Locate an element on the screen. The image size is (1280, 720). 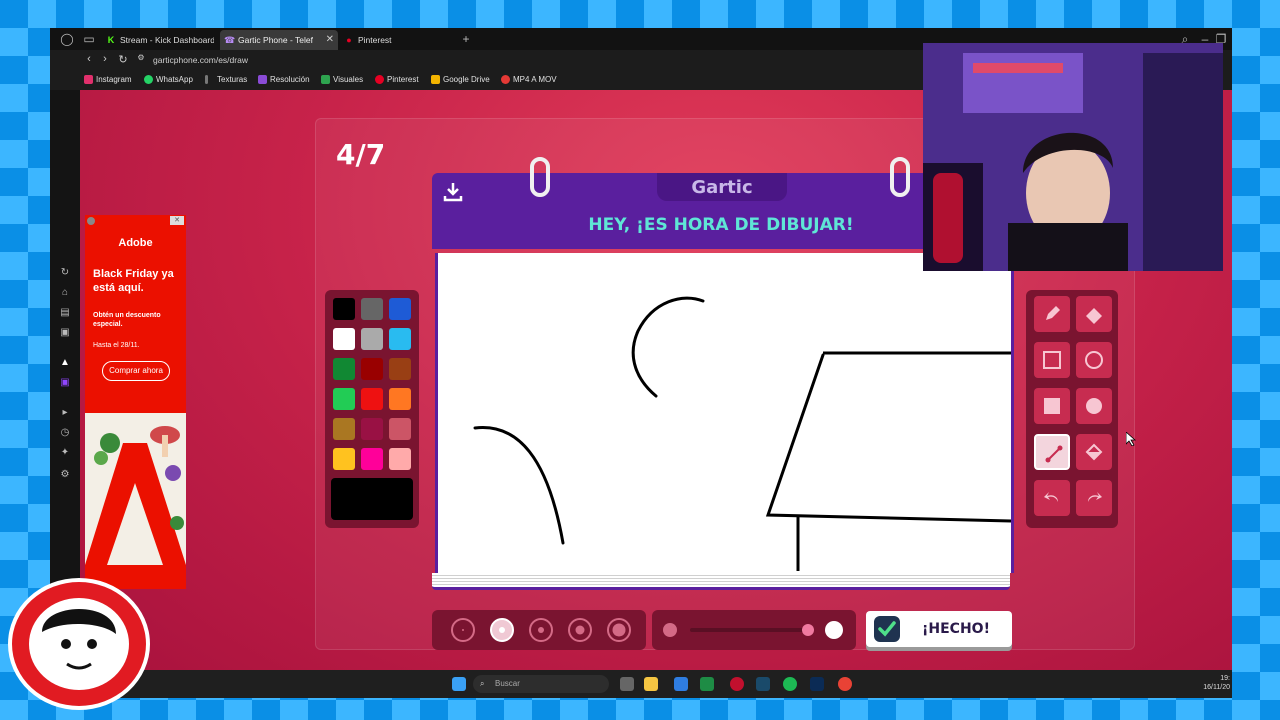
forward-icon: › is located at coordinates (105, 59).